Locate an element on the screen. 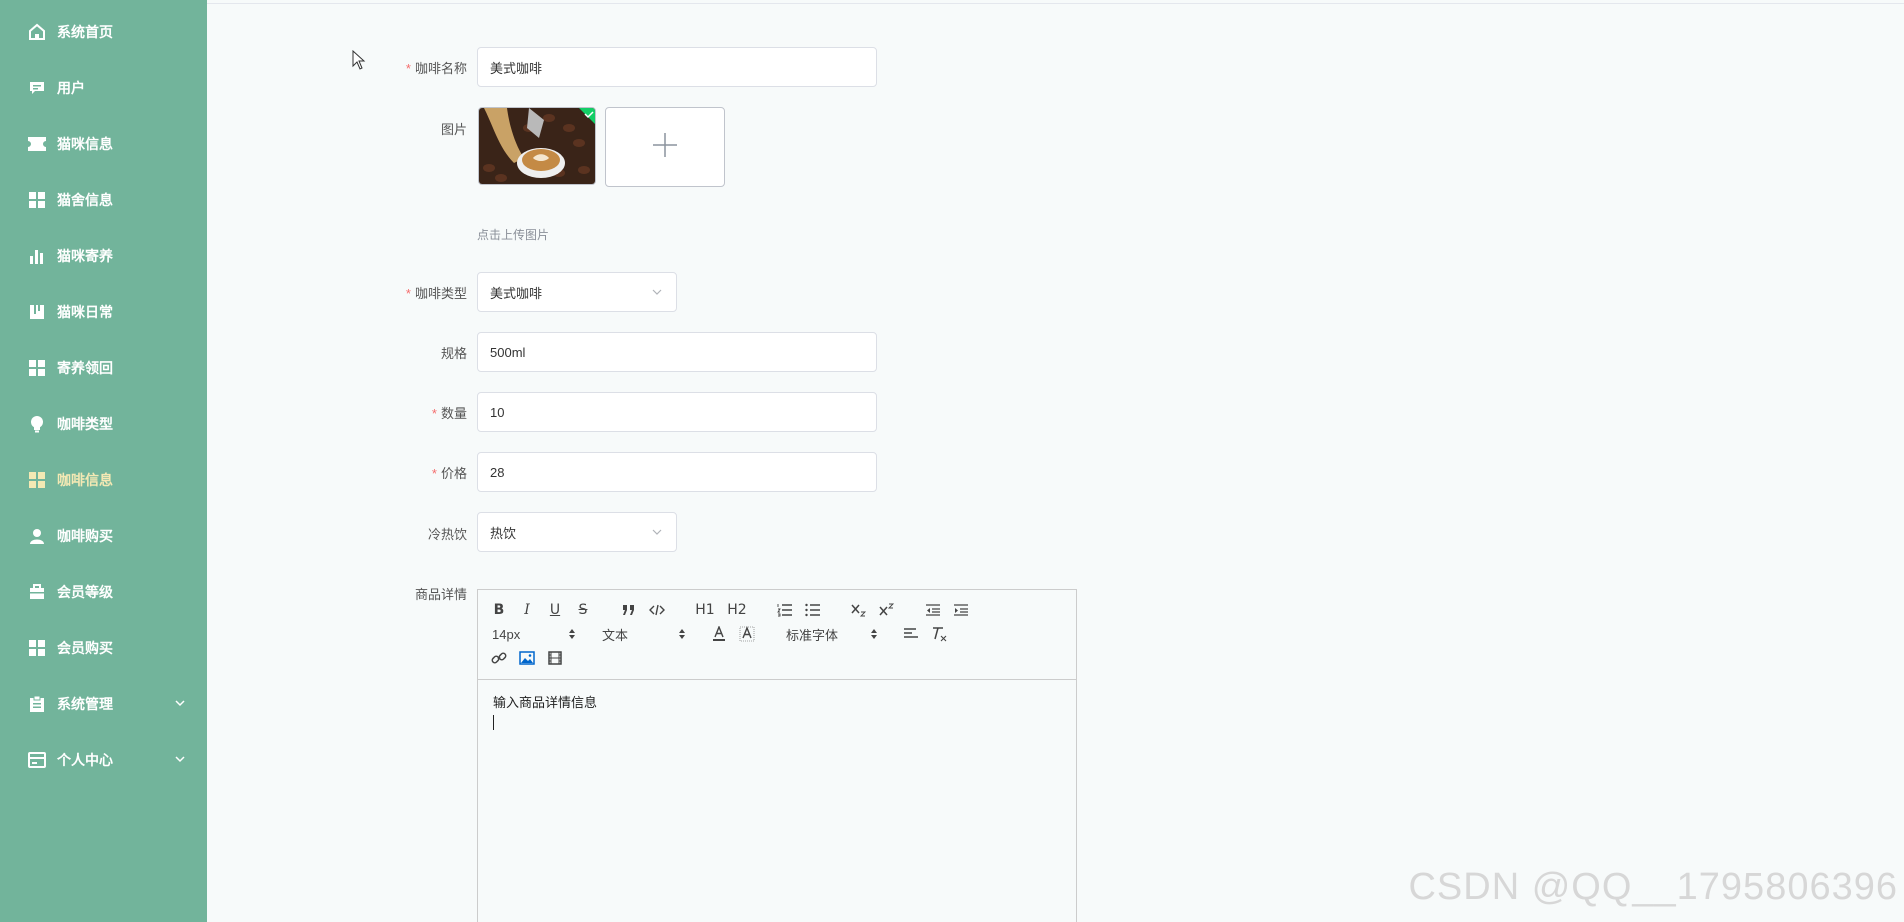 The height and width of the screenshot is (922, 1904). video-button is located at coordinates (555, 658).